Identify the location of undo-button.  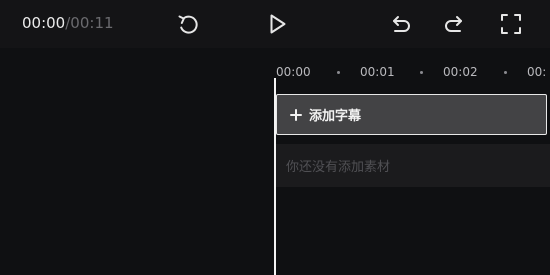
(400, 24).